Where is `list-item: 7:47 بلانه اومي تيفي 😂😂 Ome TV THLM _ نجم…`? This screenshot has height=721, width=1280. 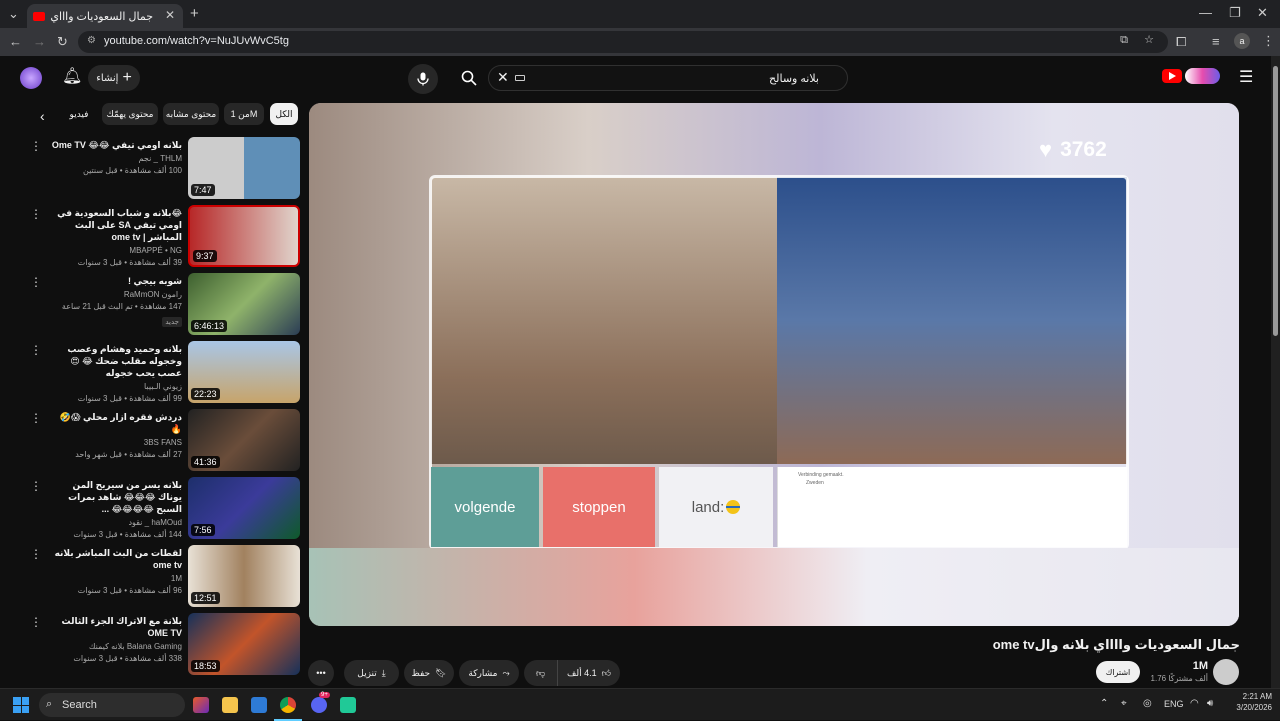 list-item: 7:47 بلانه اومي تيفي 😂😂 Ome TV THLM _ نجم… is located at coordinates (165, 169).